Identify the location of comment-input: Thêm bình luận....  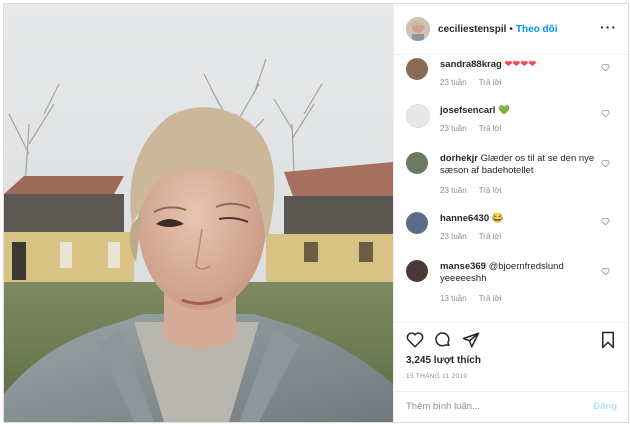
(443, 406).